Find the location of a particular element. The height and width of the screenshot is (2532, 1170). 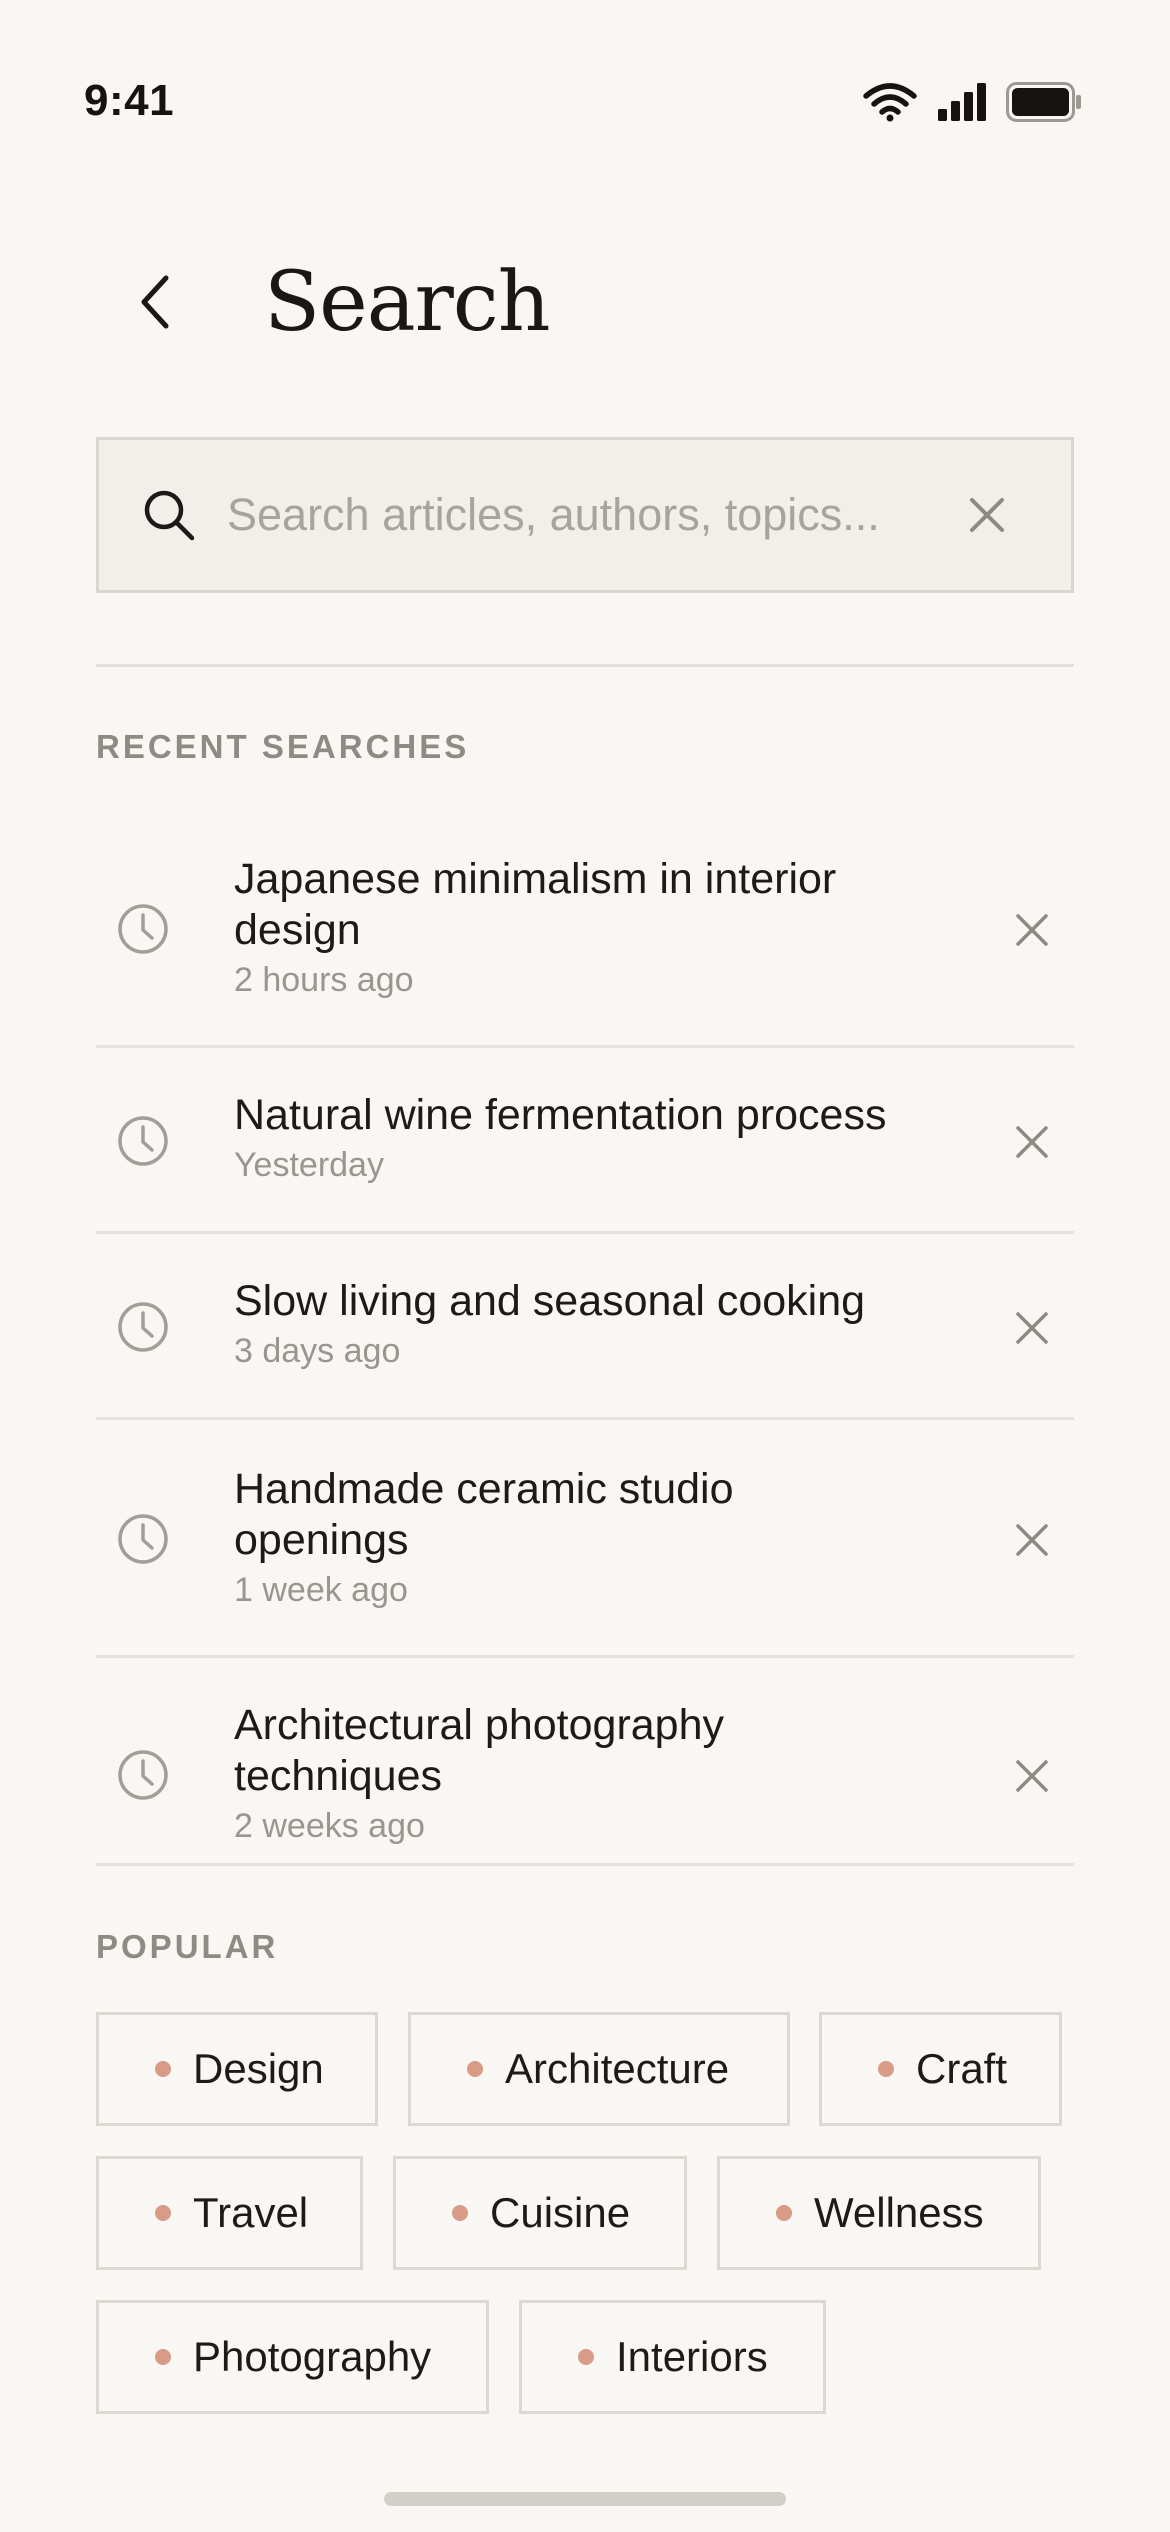

cellular-signal-icon is located at coordinates (962, 104).